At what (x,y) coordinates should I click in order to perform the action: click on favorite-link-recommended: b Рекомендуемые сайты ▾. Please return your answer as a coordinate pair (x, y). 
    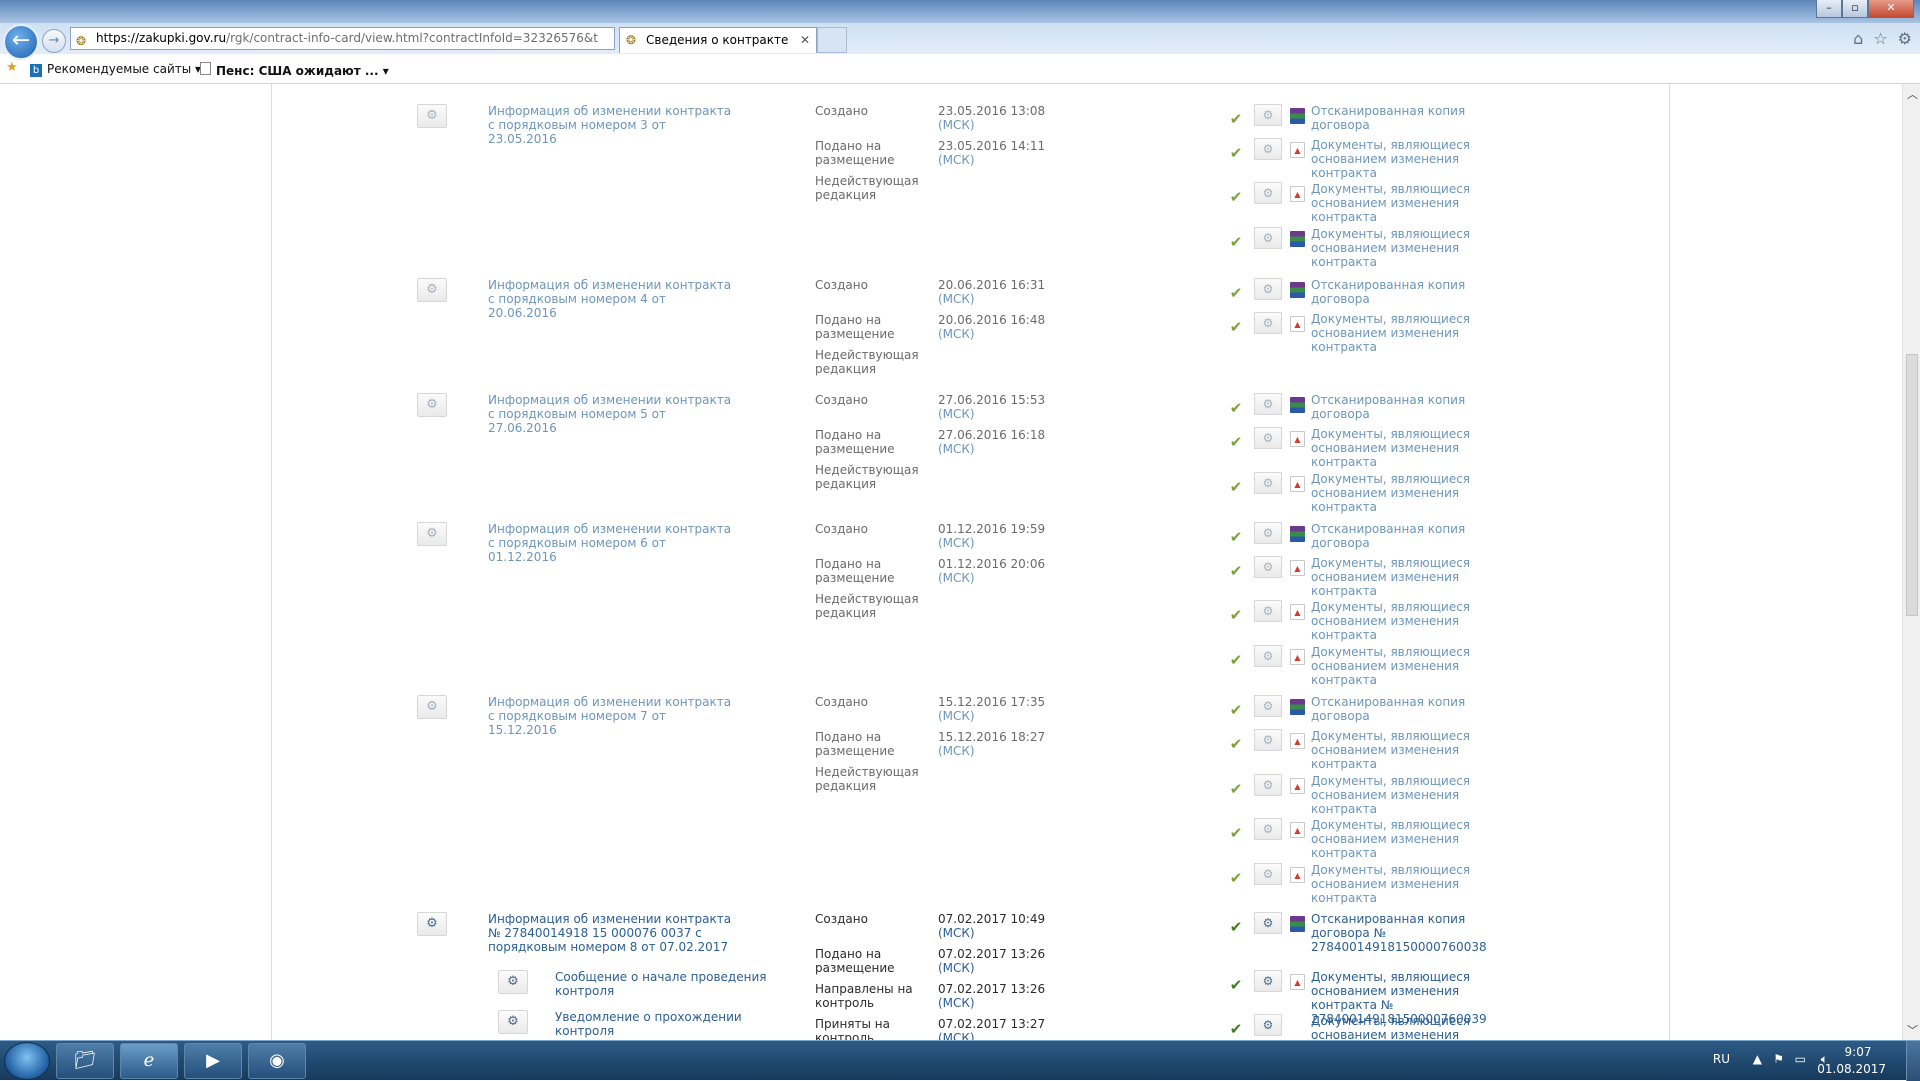
    Looking at the image, I should click on (115, 69).